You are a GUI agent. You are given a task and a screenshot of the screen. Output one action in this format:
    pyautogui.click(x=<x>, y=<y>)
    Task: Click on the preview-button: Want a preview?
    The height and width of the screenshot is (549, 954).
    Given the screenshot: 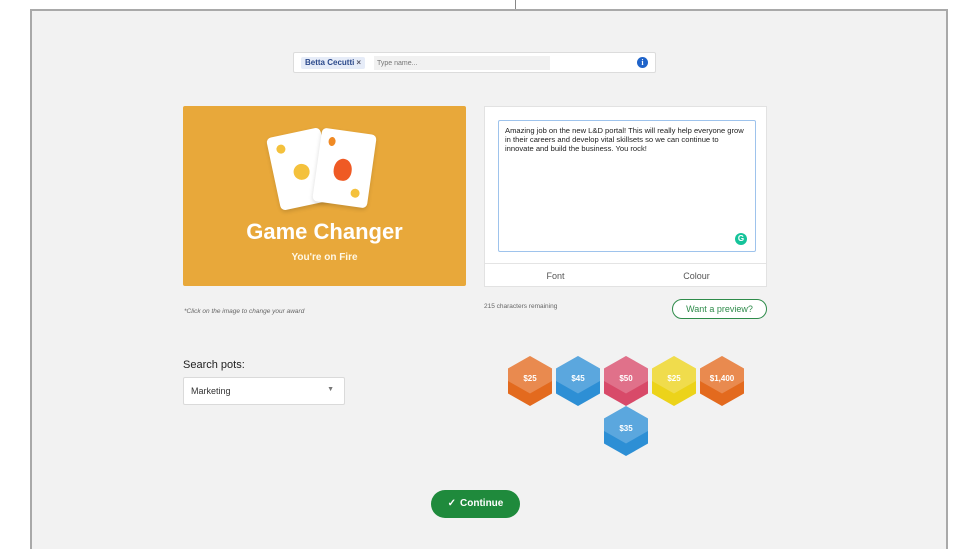 What is the action you would take?
    pyautogui.click(x=719, y=309)
    